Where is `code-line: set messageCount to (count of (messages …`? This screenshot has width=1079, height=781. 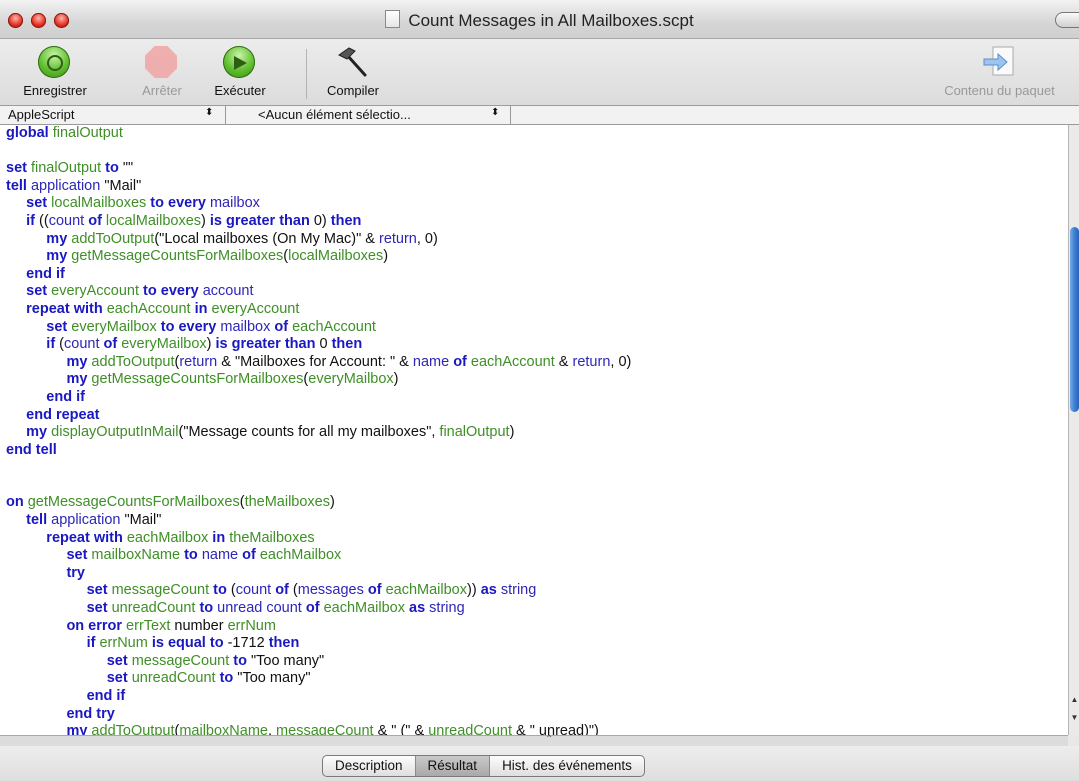 code-line: set messageCount to (count of (messages … is located at coordinates (318, 591).